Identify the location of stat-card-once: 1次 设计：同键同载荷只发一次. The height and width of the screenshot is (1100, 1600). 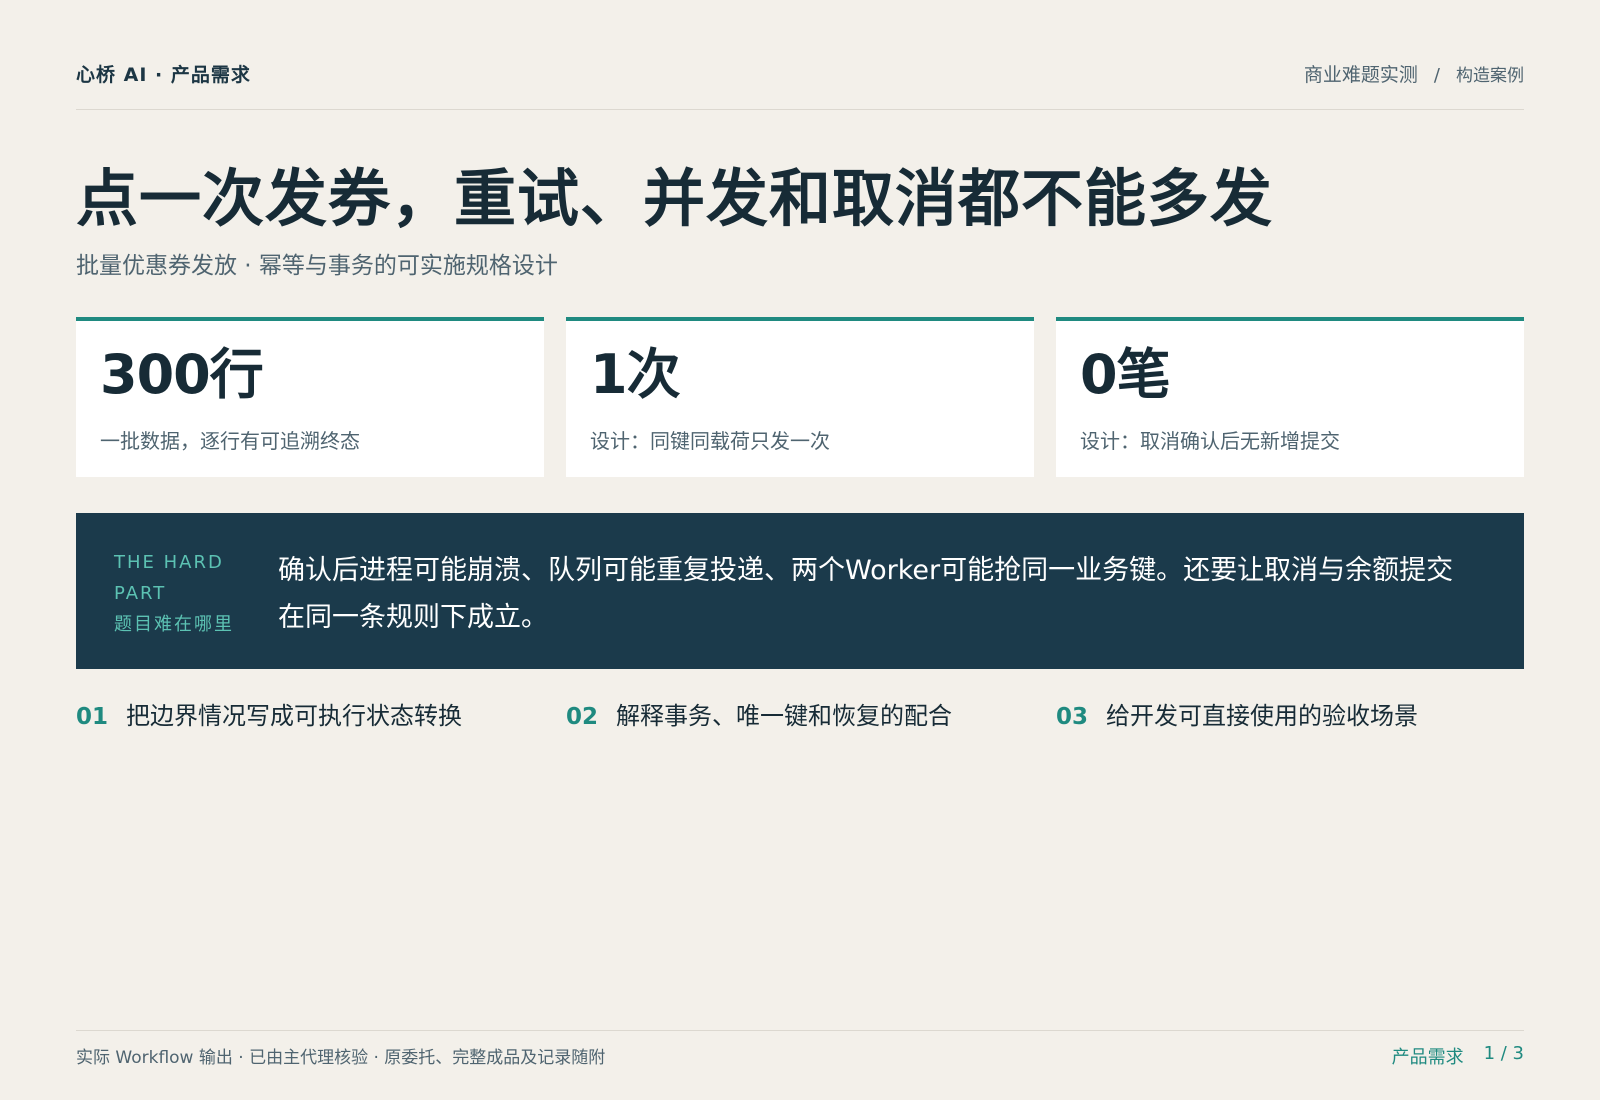
(800, 397).